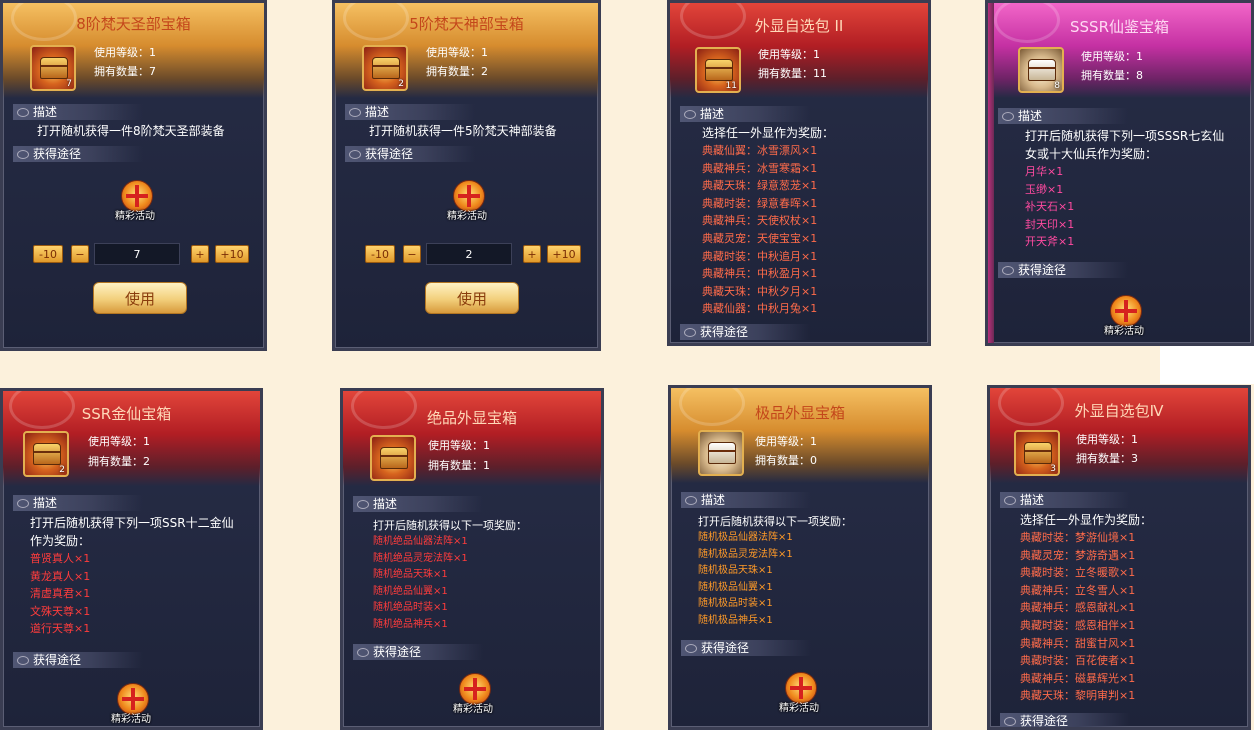  What do you see at coordinates (152, 71) in the screenshot?
I see `owned-value: 7` at bounding box center [152, 71].